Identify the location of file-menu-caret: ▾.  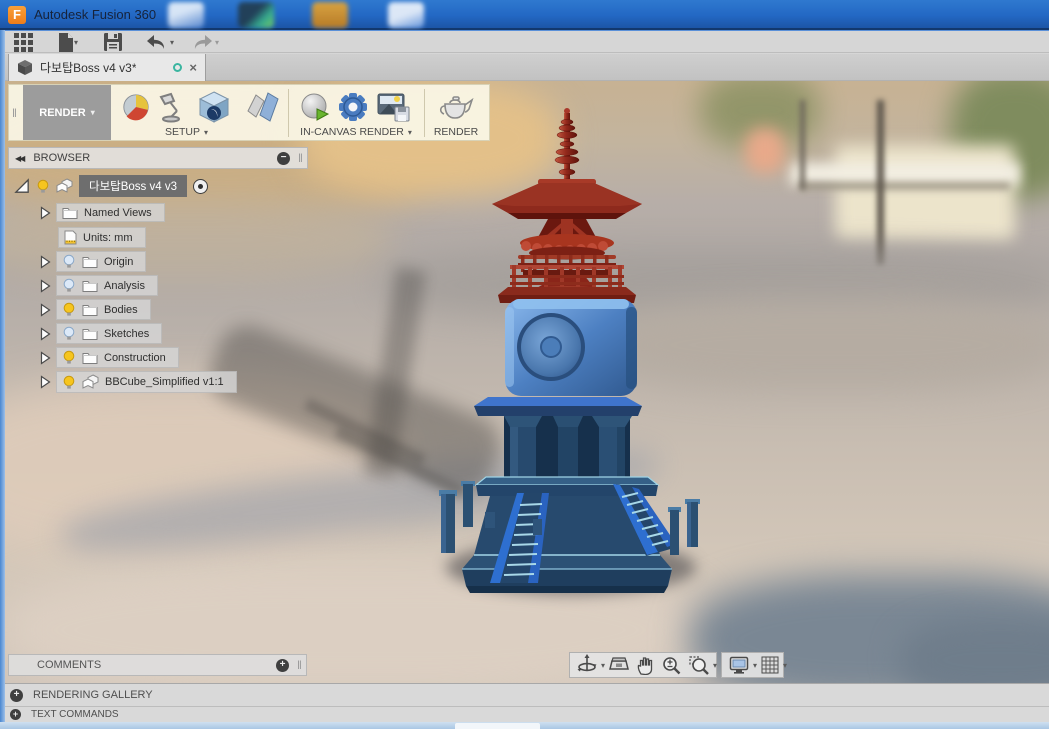
(76, 42).